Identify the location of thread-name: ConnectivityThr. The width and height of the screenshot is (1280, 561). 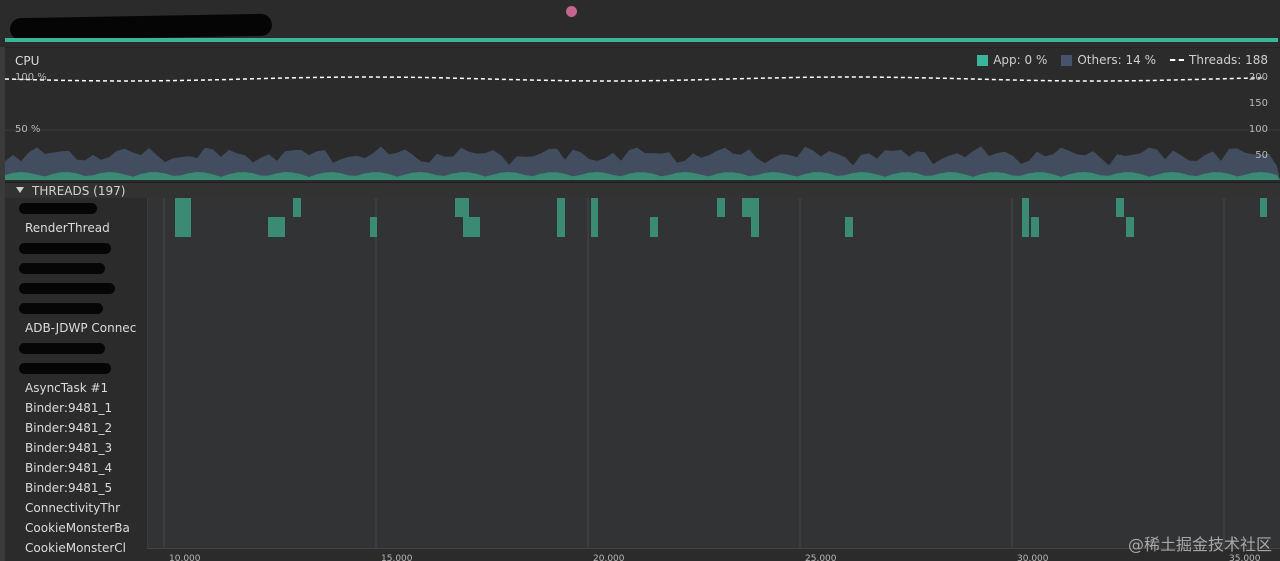
(72, 508).